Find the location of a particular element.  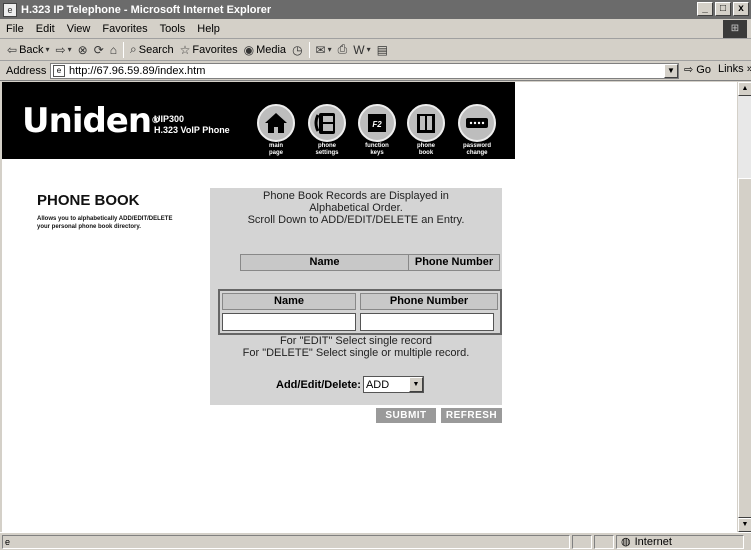

scroll-up-icon: ▲ is located at coordinates (744, 89).